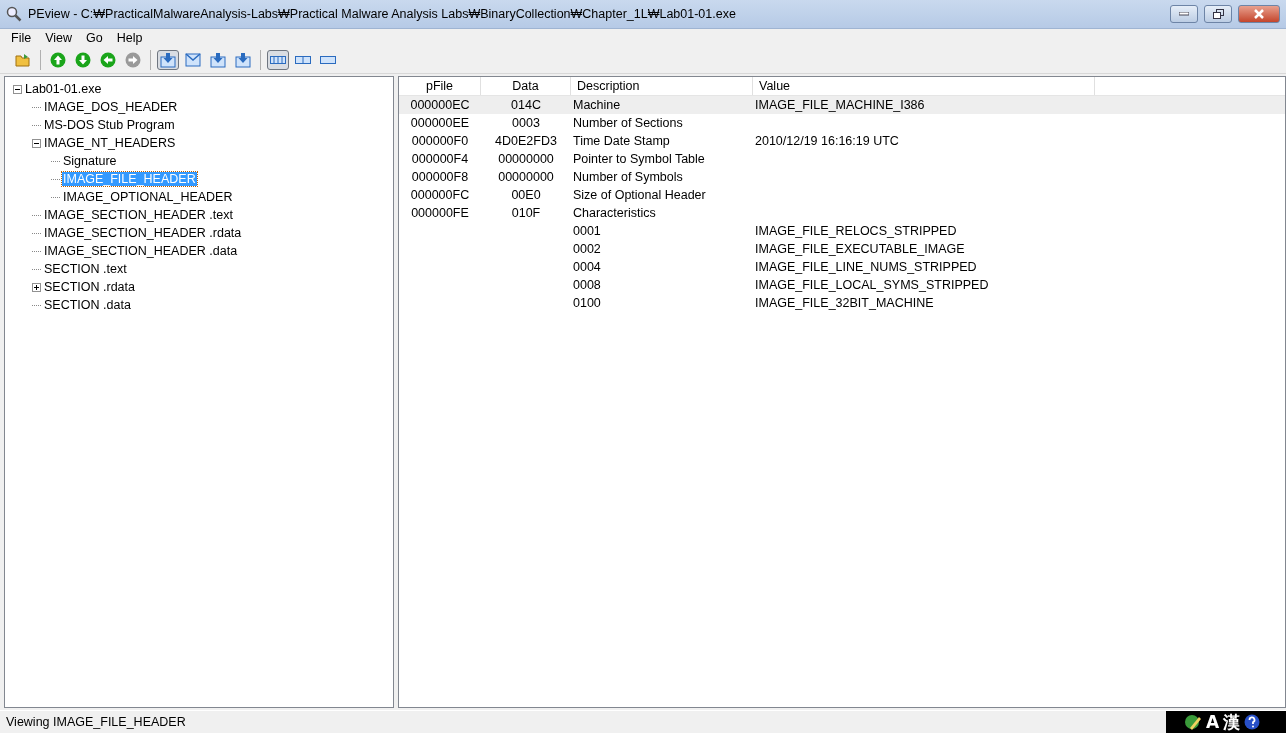  What do you see at coordinates (96, 722) in the screenshot?
I see `status-text: Viewing IMAGE_FILE_HEADER` at bounding box center [96, 722].